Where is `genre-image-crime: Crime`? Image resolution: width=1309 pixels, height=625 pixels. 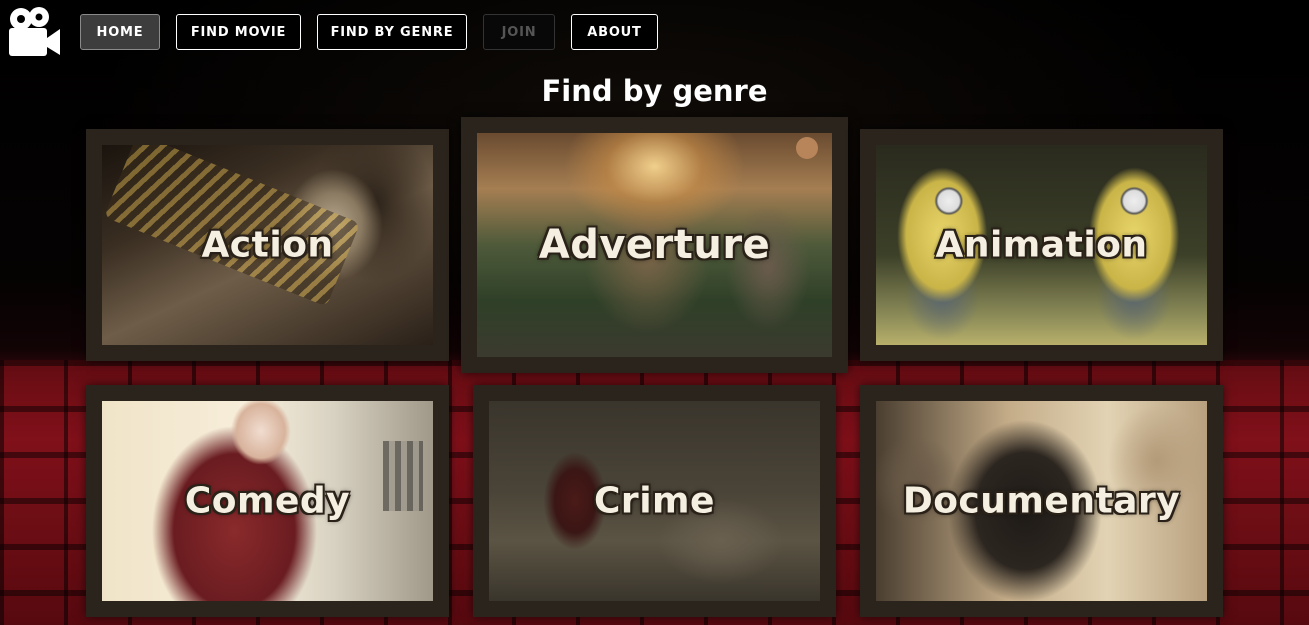 genre-image-crime: Crime is located at coordinates (654, 501).